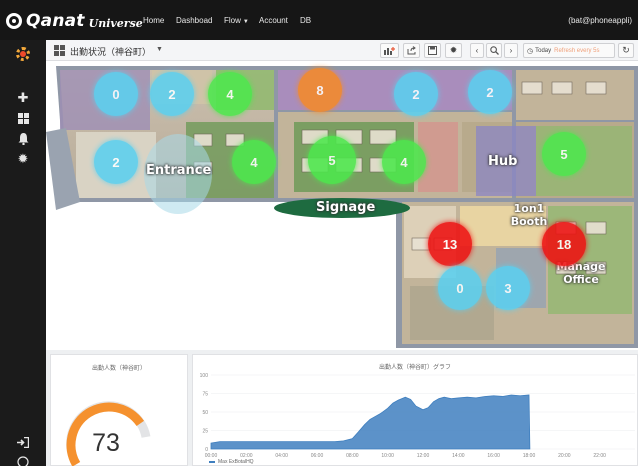 This screenshot has height=466, width=638. Describe the element at coordinates (23, 460) in the screenshot. I see `help-icon` at that location.